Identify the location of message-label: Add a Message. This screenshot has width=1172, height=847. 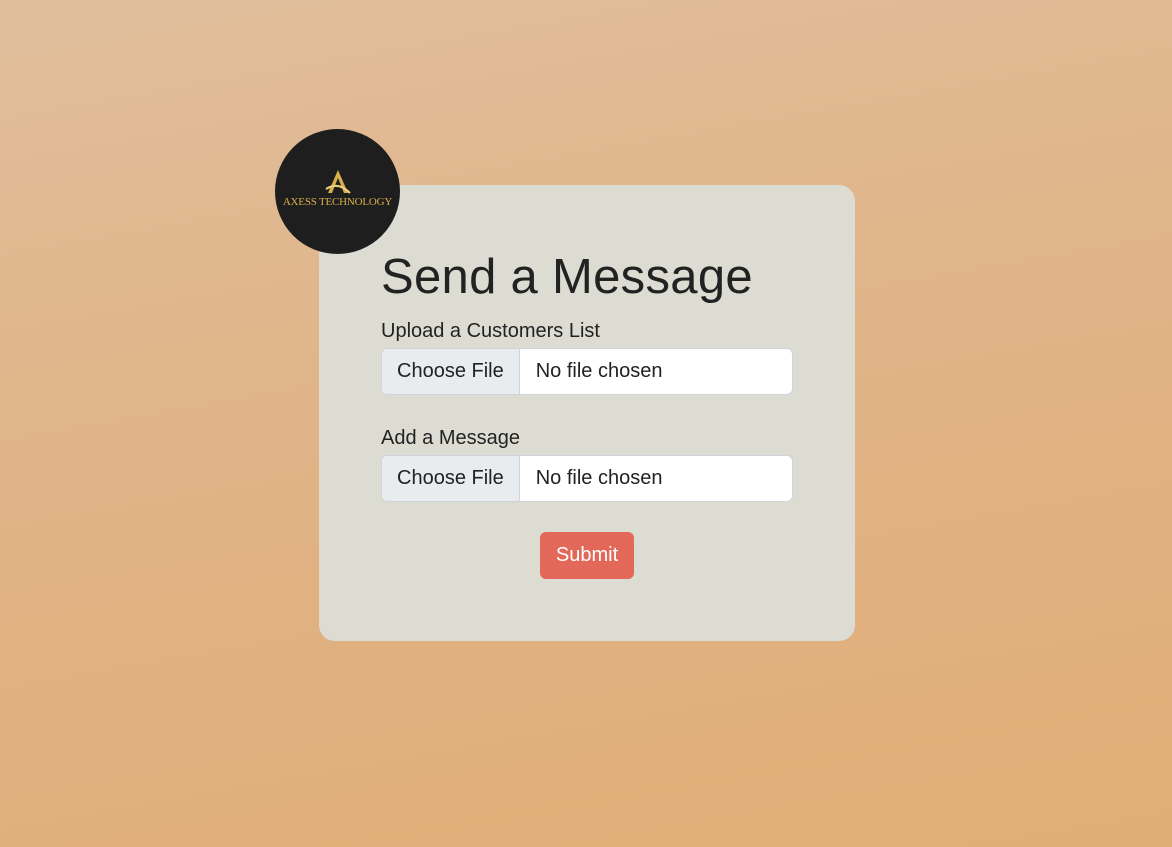
(450, 438).